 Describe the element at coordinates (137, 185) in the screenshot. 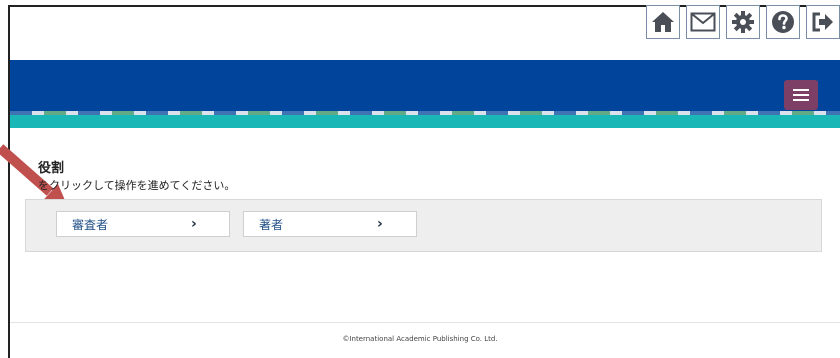

I see `role-instructions: をクリックして操作を進めてください。` at that location.